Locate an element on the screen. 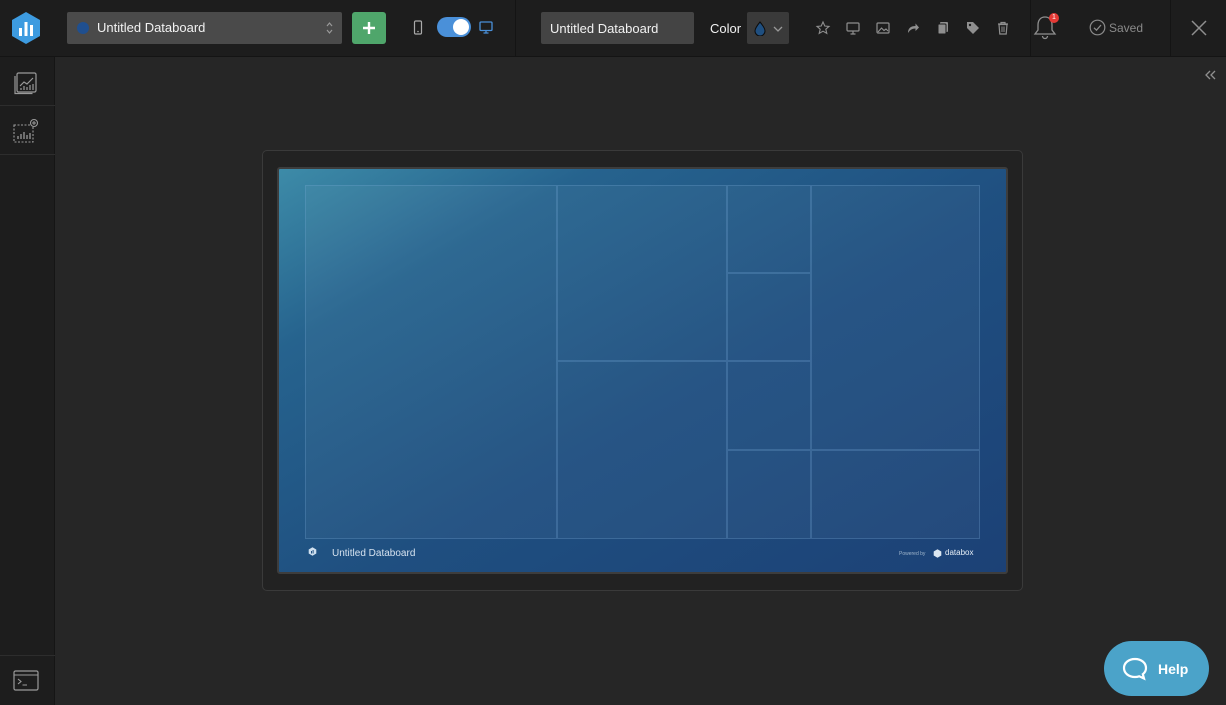 The width and height of the screenshot is (1226, 705). share-icon is located at coordinates (913, 28).